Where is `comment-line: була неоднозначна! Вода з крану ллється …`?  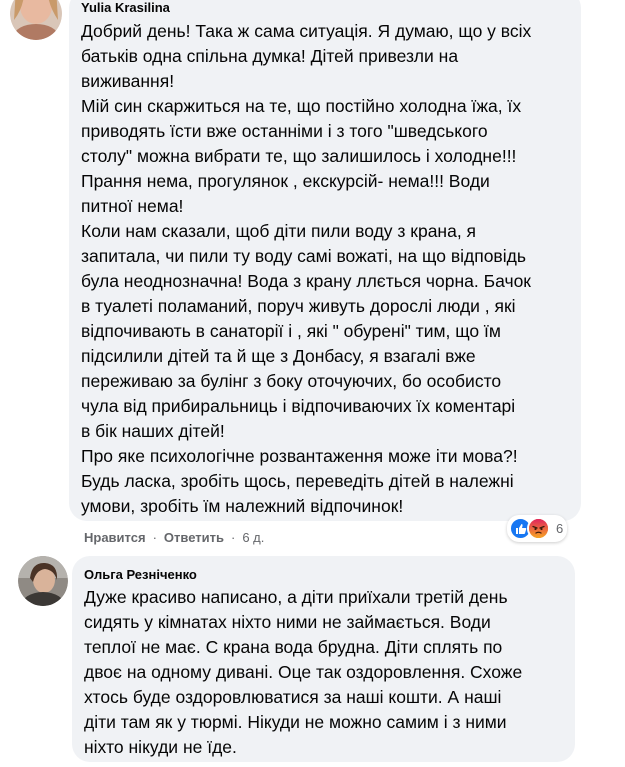 comment-line: була неоднозначна! Вода з крану ллється … is located at coordinates (306, 281).